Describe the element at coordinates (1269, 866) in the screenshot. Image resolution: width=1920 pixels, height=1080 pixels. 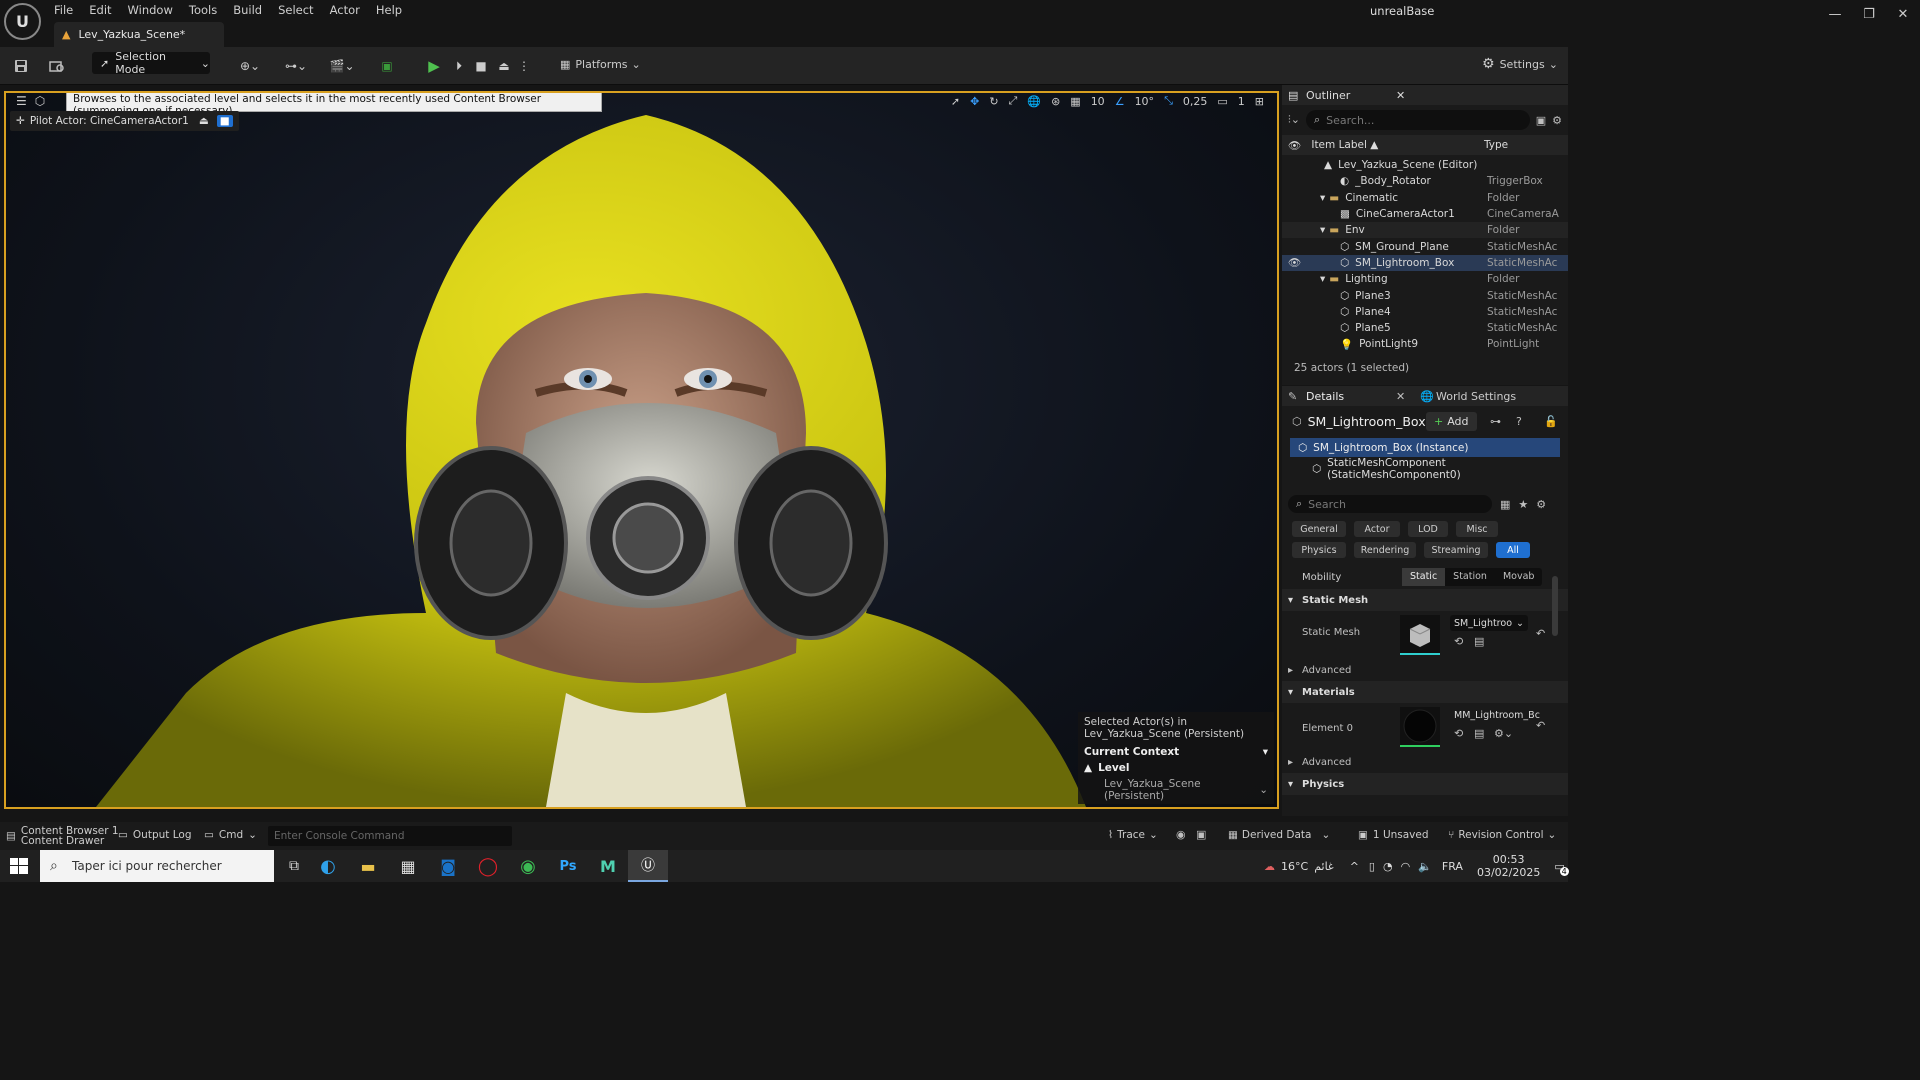
I see `weather-icon: ☁` at that location.